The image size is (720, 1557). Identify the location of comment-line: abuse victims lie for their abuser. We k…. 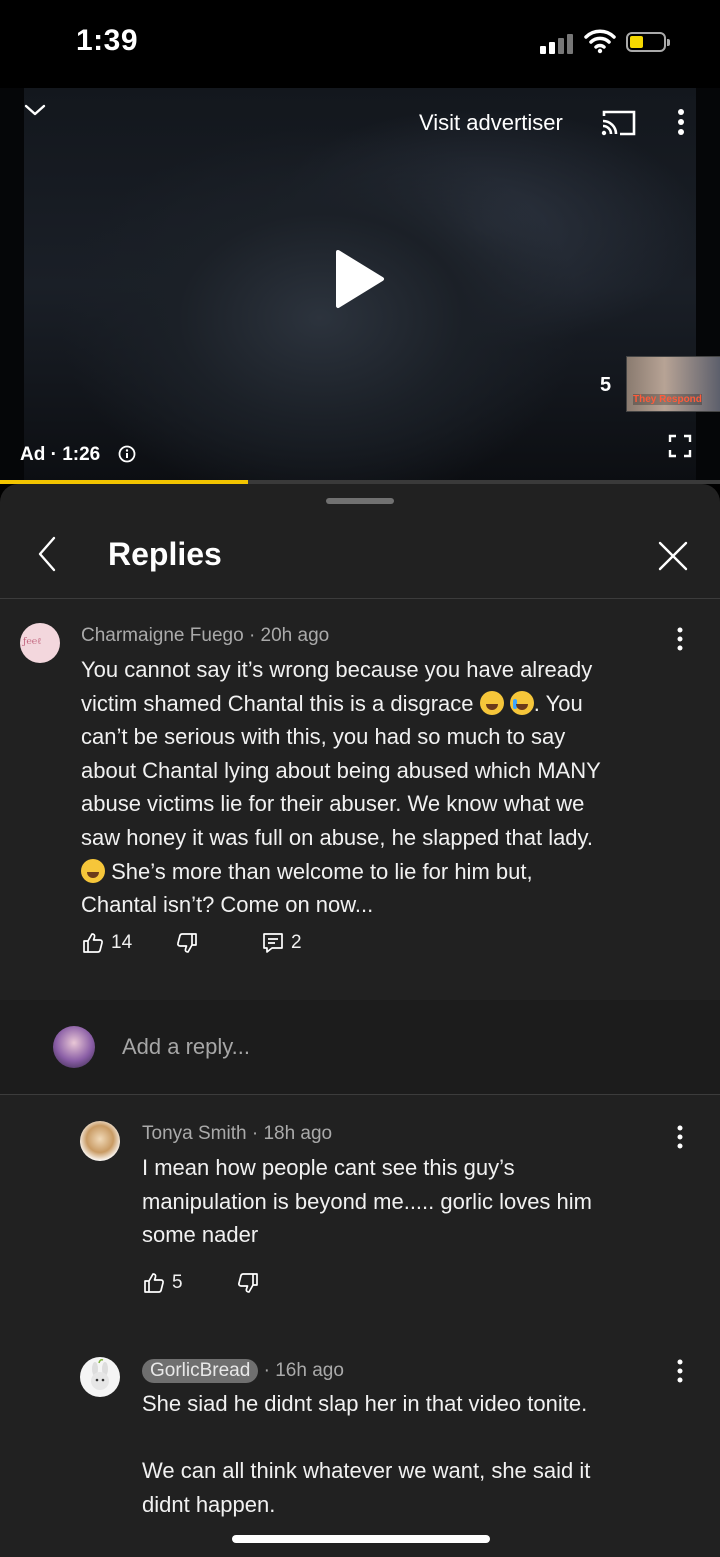
(333, 804).